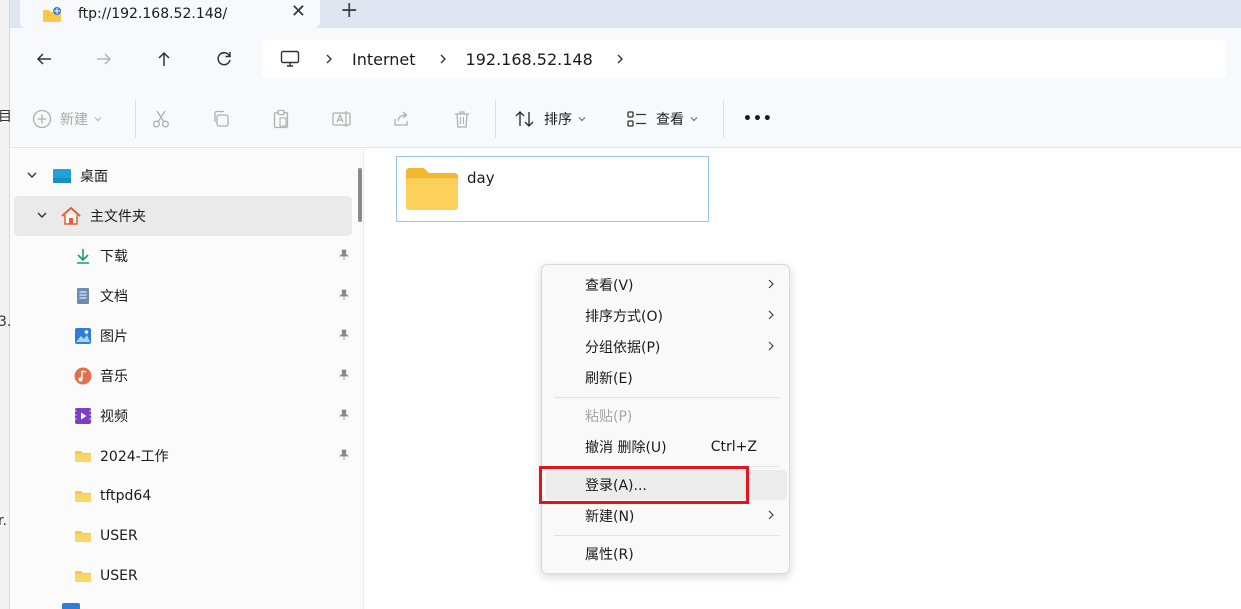 The image size is (1241, 609). What do you see at coordinates (181, 496) in the screenshot?
I see `sidebar-item-tftpd64: tftpd64` at bounding box center [181, 496].